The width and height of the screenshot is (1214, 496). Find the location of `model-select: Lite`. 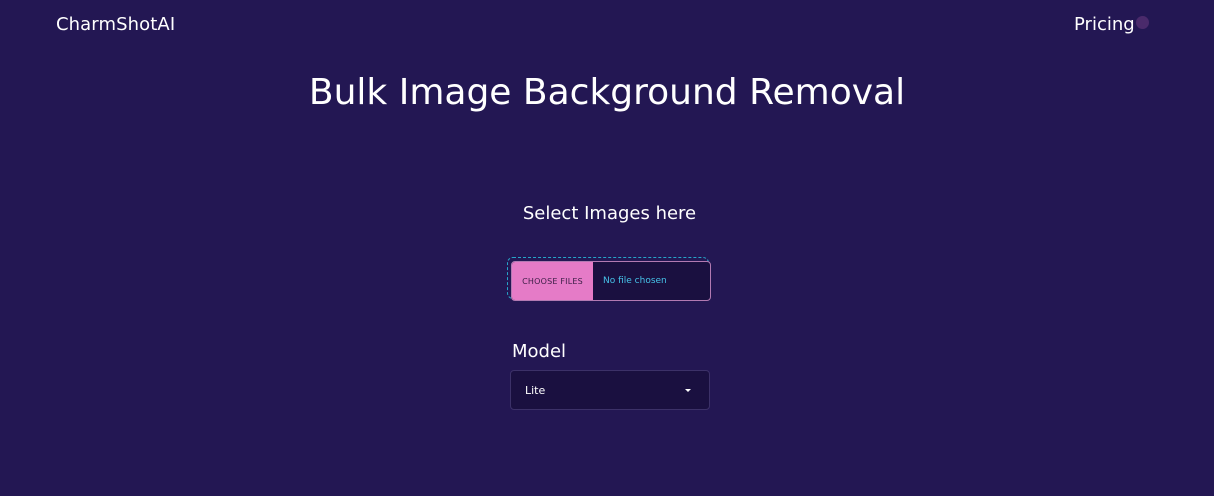

model-select: Lite is located at coordinates (610, 390).